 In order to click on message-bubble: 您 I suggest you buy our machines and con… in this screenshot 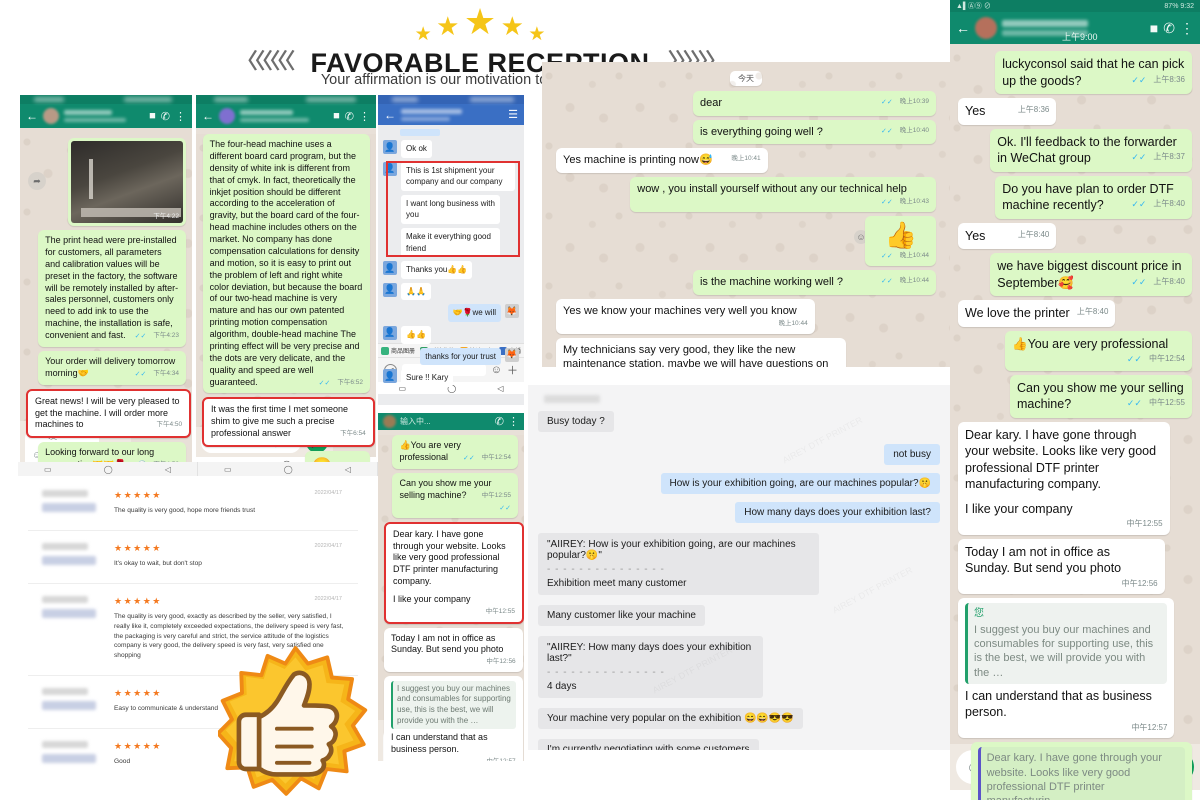, I will do `click(1066, 668)`.